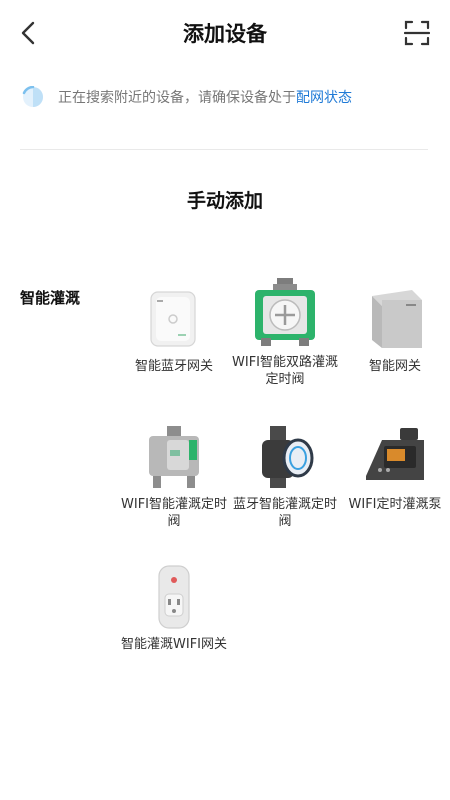 The image size is (450, 800). I want to click on device-dual-valve-timer: WIFI智能双路灌溉定时阀, so click(285, 332).